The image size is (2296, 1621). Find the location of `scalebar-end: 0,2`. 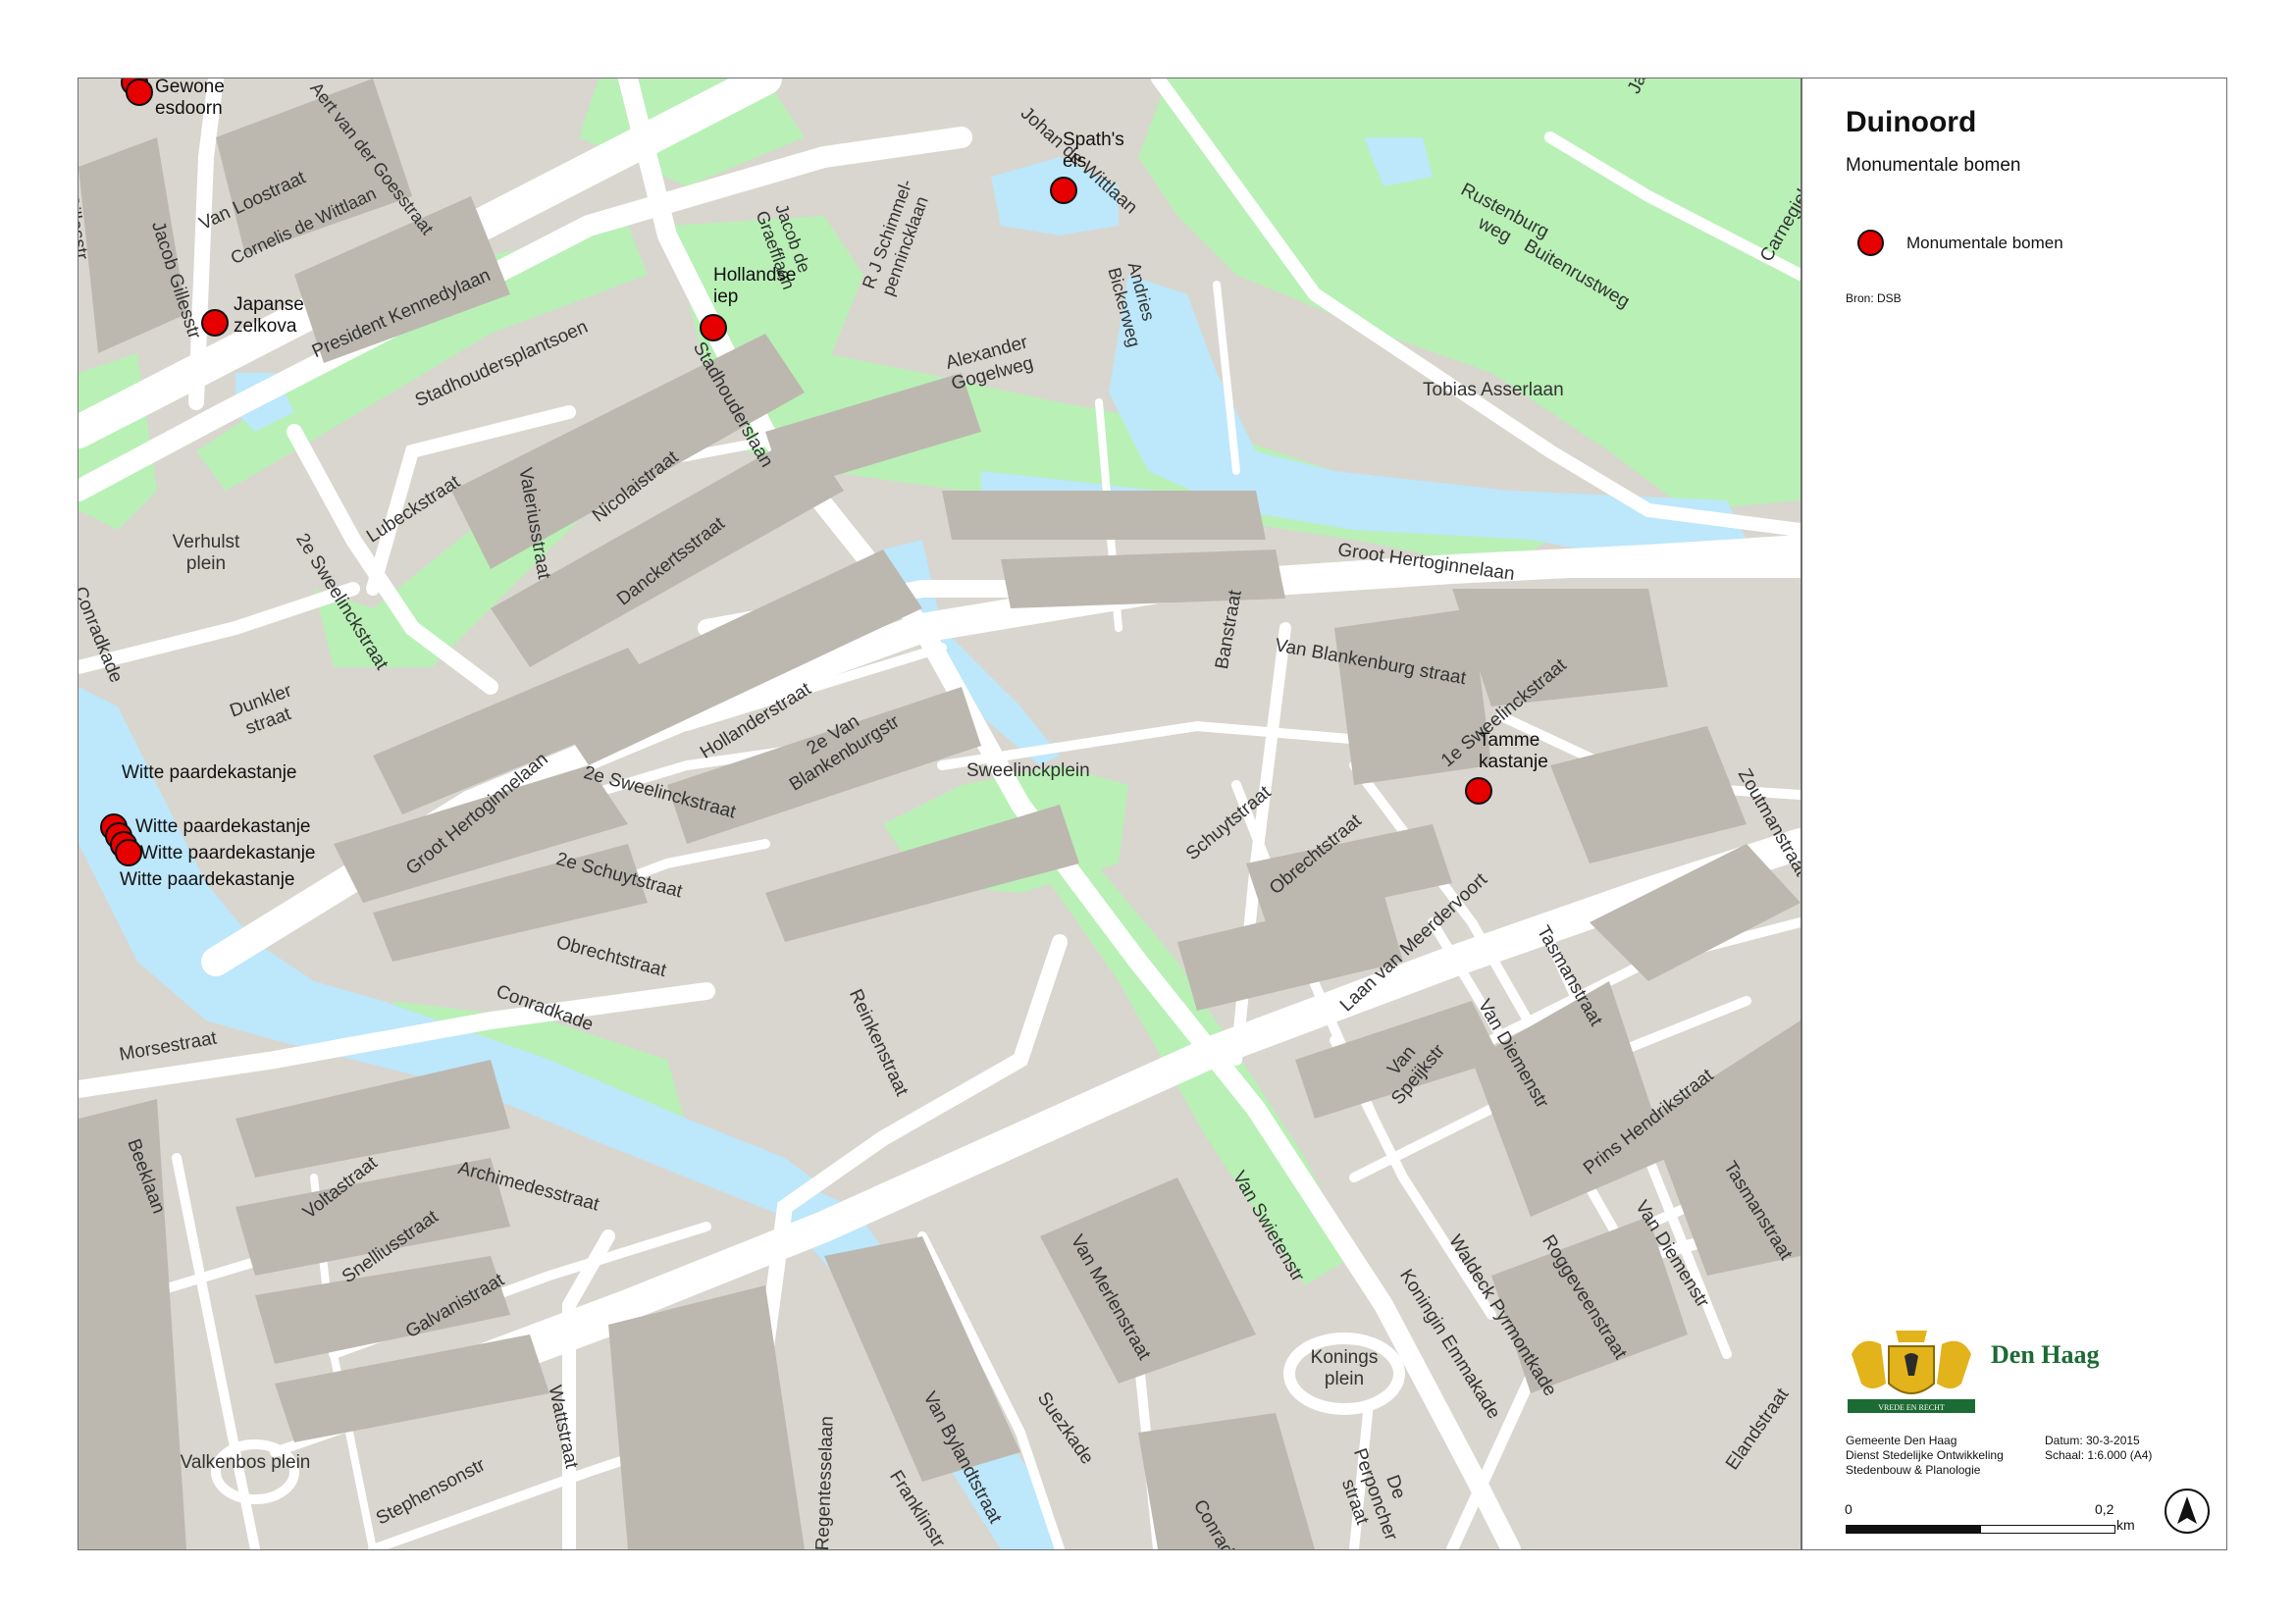

scalebar-end: 0,2 is located at coordinates (2104, 1509).